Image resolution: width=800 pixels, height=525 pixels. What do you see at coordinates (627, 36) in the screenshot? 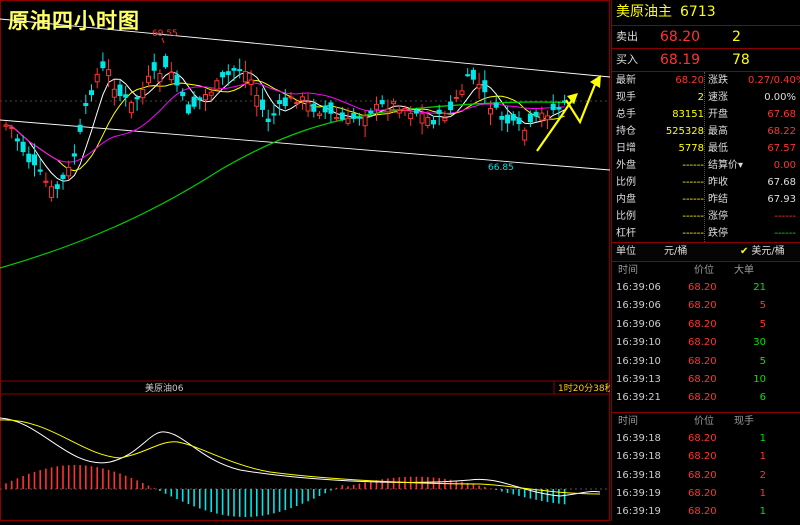
I see `sell-label: 卖出` at bounding box center [627, 36].